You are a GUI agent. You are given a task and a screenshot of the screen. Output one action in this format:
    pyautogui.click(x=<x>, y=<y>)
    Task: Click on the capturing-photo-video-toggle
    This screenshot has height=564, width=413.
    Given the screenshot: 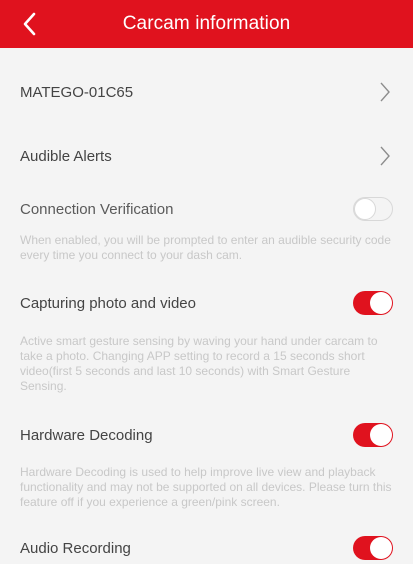 What is the action you would take?
    pyautogui.click(x=373, y=303)
    